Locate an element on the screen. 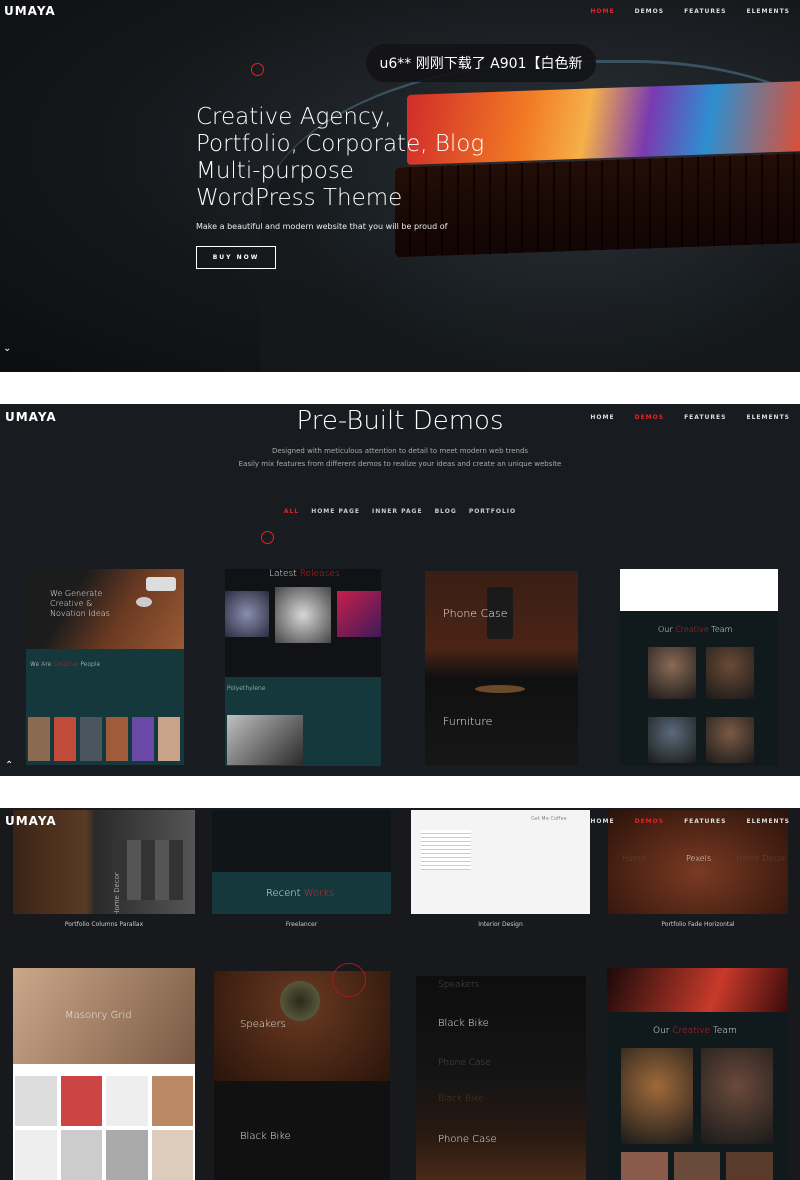 This screenshot has height=1180, width=800. card-caption: Portfolio Fade Horizontal is located at coordinates (698, 924).